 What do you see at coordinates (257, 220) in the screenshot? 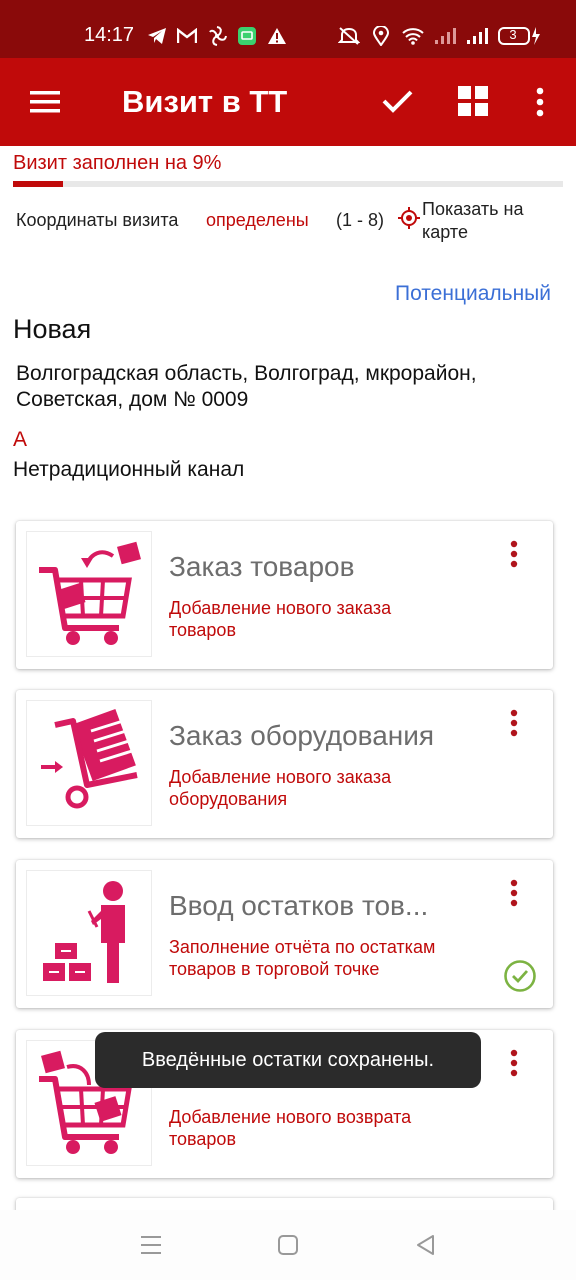
I see `coordinates-status: определены` at bounding box center [257, 220].